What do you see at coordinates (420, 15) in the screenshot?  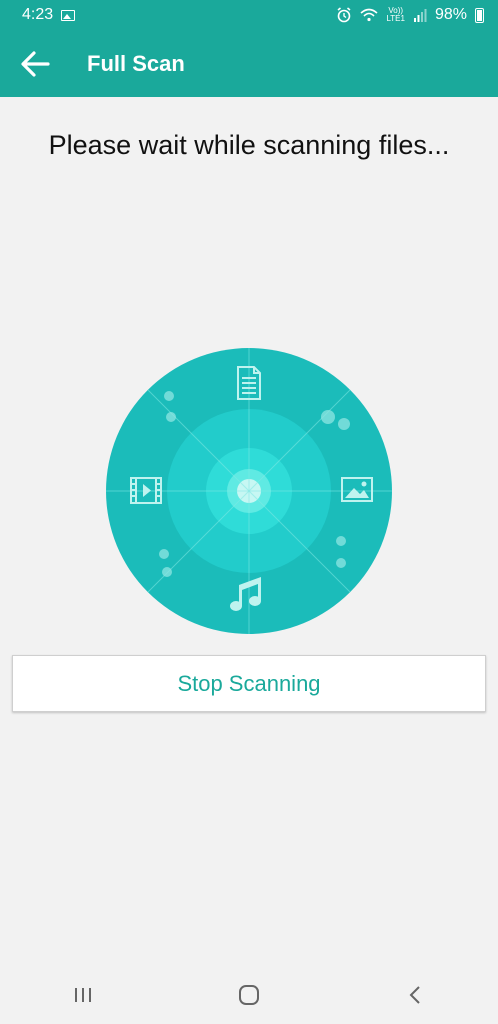 I see `signal-icon` at bounding box center [420, 15].